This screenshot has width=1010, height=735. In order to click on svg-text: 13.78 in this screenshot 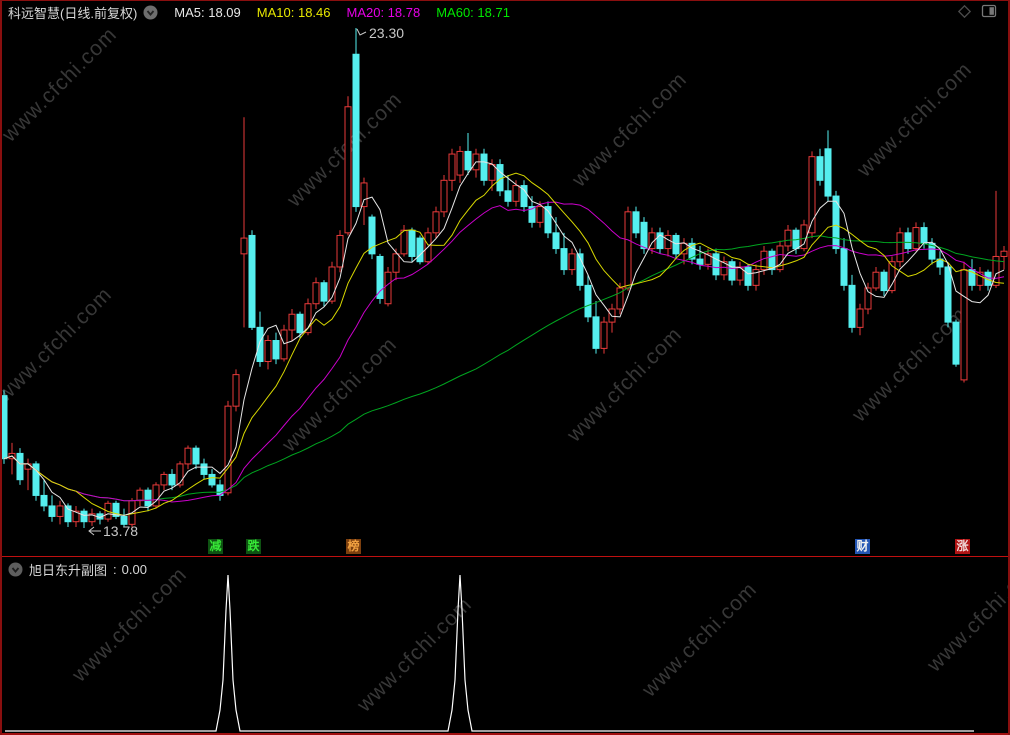, I will do `click(120, 530)`.